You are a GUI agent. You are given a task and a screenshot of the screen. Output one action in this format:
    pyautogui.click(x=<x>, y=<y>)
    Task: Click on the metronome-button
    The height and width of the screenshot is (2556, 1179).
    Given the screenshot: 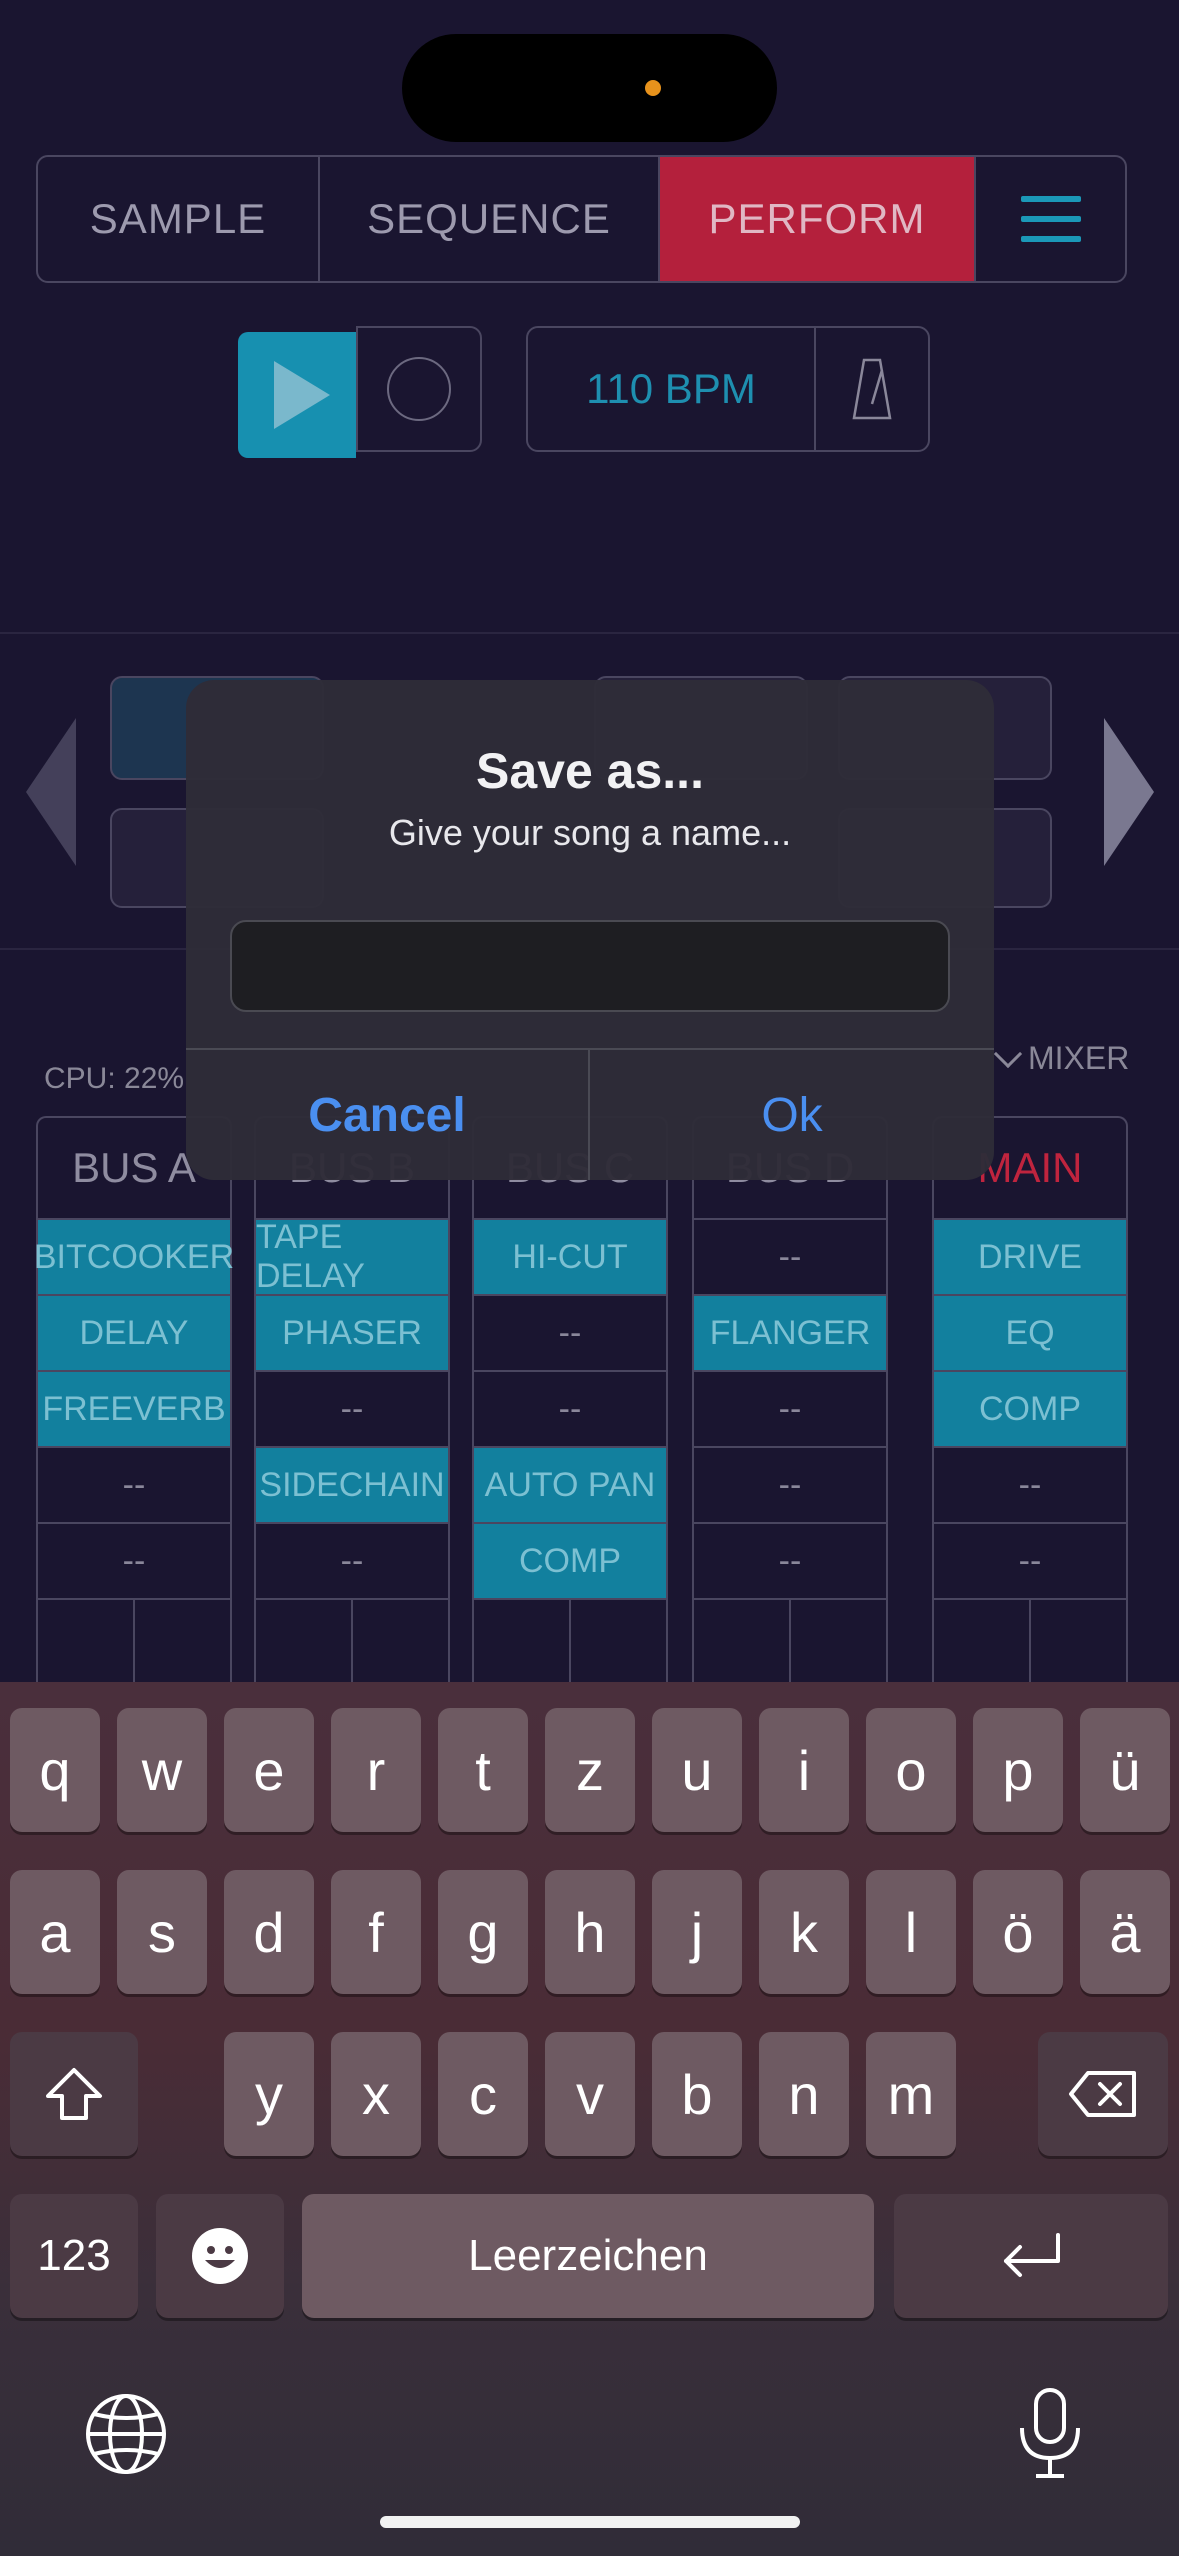 What is the action you would take?
    pyautogui.click(x=872, y=389)
    